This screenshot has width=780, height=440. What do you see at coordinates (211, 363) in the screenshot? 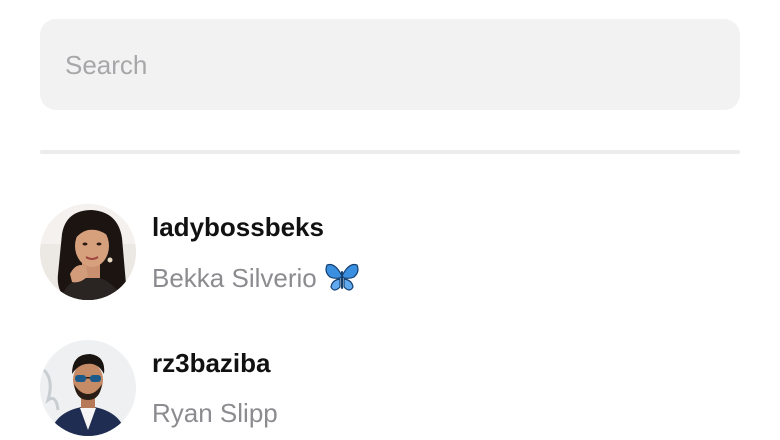
I see `username: rz3baziba` at bounding box center [211, 363].